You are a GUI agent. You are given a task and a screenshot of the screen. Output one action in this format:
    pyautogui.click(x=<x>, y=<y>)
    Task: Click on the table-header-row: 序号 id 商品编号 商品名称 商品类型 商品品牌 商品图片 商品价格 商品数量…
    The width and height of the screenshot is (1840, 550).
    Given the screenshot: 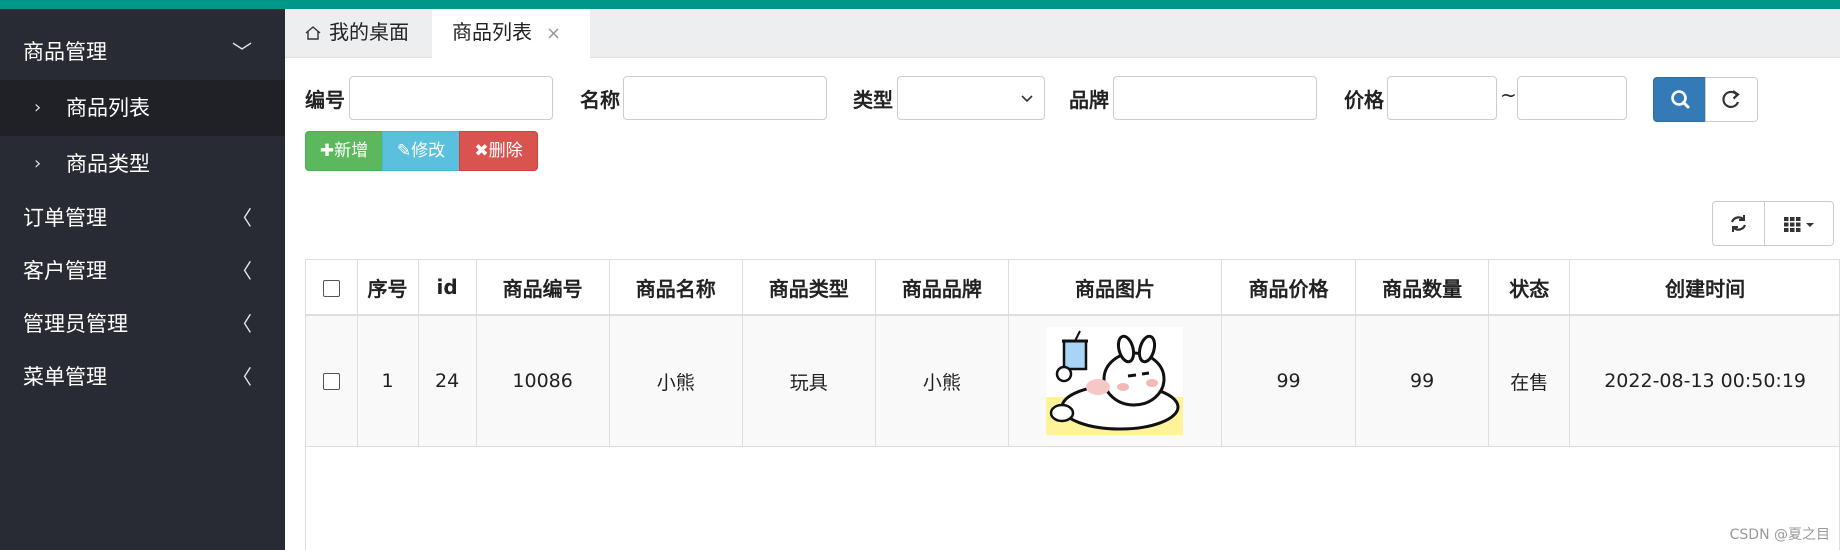 What is the action you would take?
    pyautogui.click(x=1072, y=288)
    